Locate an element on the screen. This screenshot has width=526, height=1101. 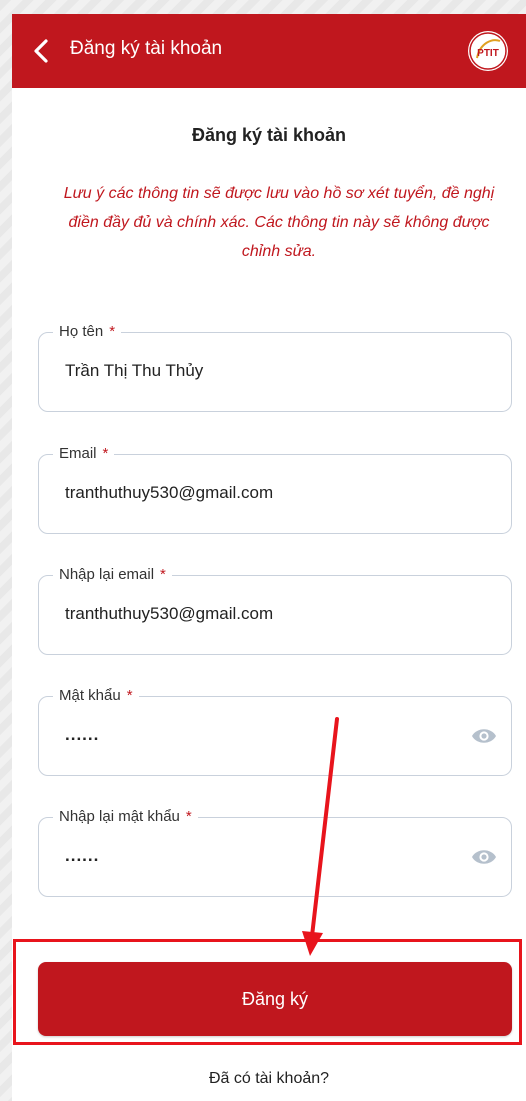
email-confirm-label: Nhập lại email * is located at coordinates (112, 575).